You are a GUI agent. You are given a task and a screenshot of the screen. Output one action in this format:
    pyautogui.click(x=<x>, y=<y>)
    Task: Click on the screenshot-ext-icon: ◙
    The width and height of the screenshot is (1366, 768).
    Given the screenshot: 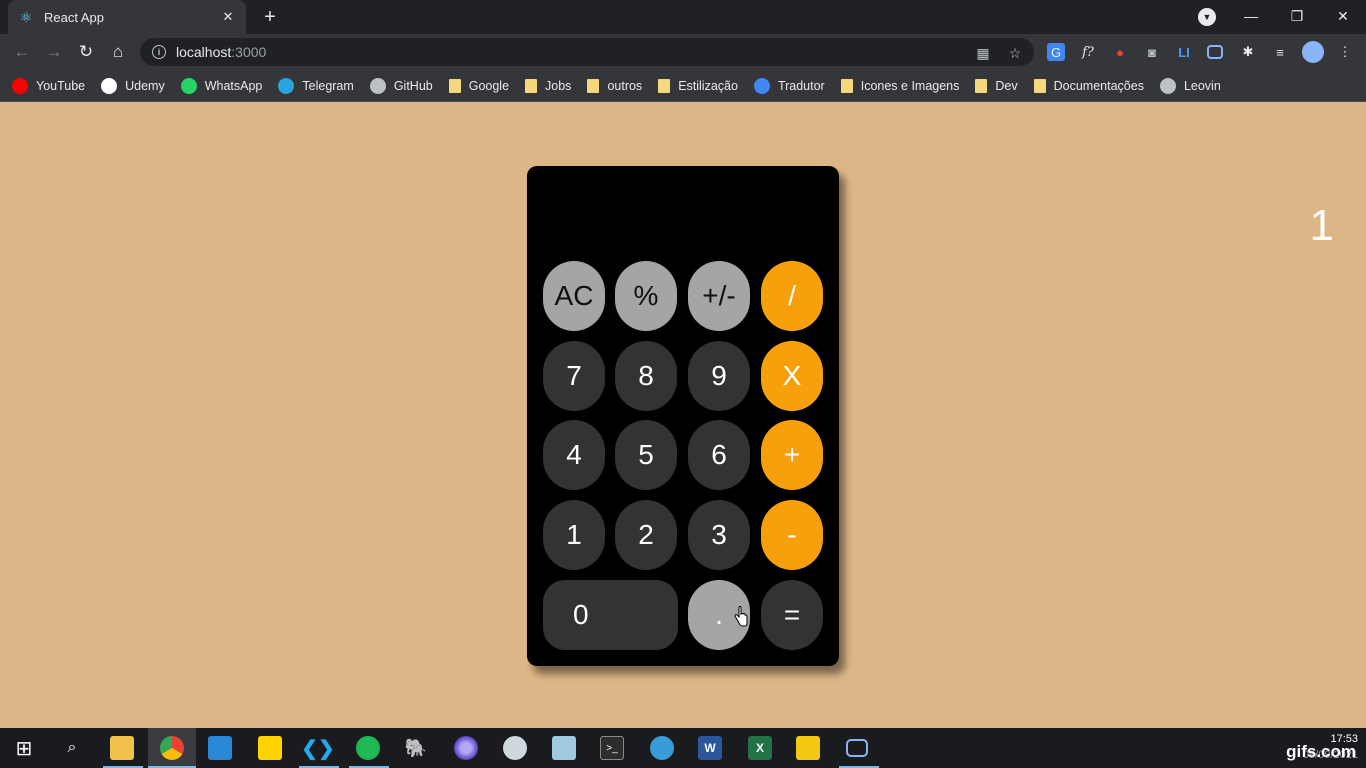 What is the action you would take?
    pyautogui.click(x=1152, y=52)
    